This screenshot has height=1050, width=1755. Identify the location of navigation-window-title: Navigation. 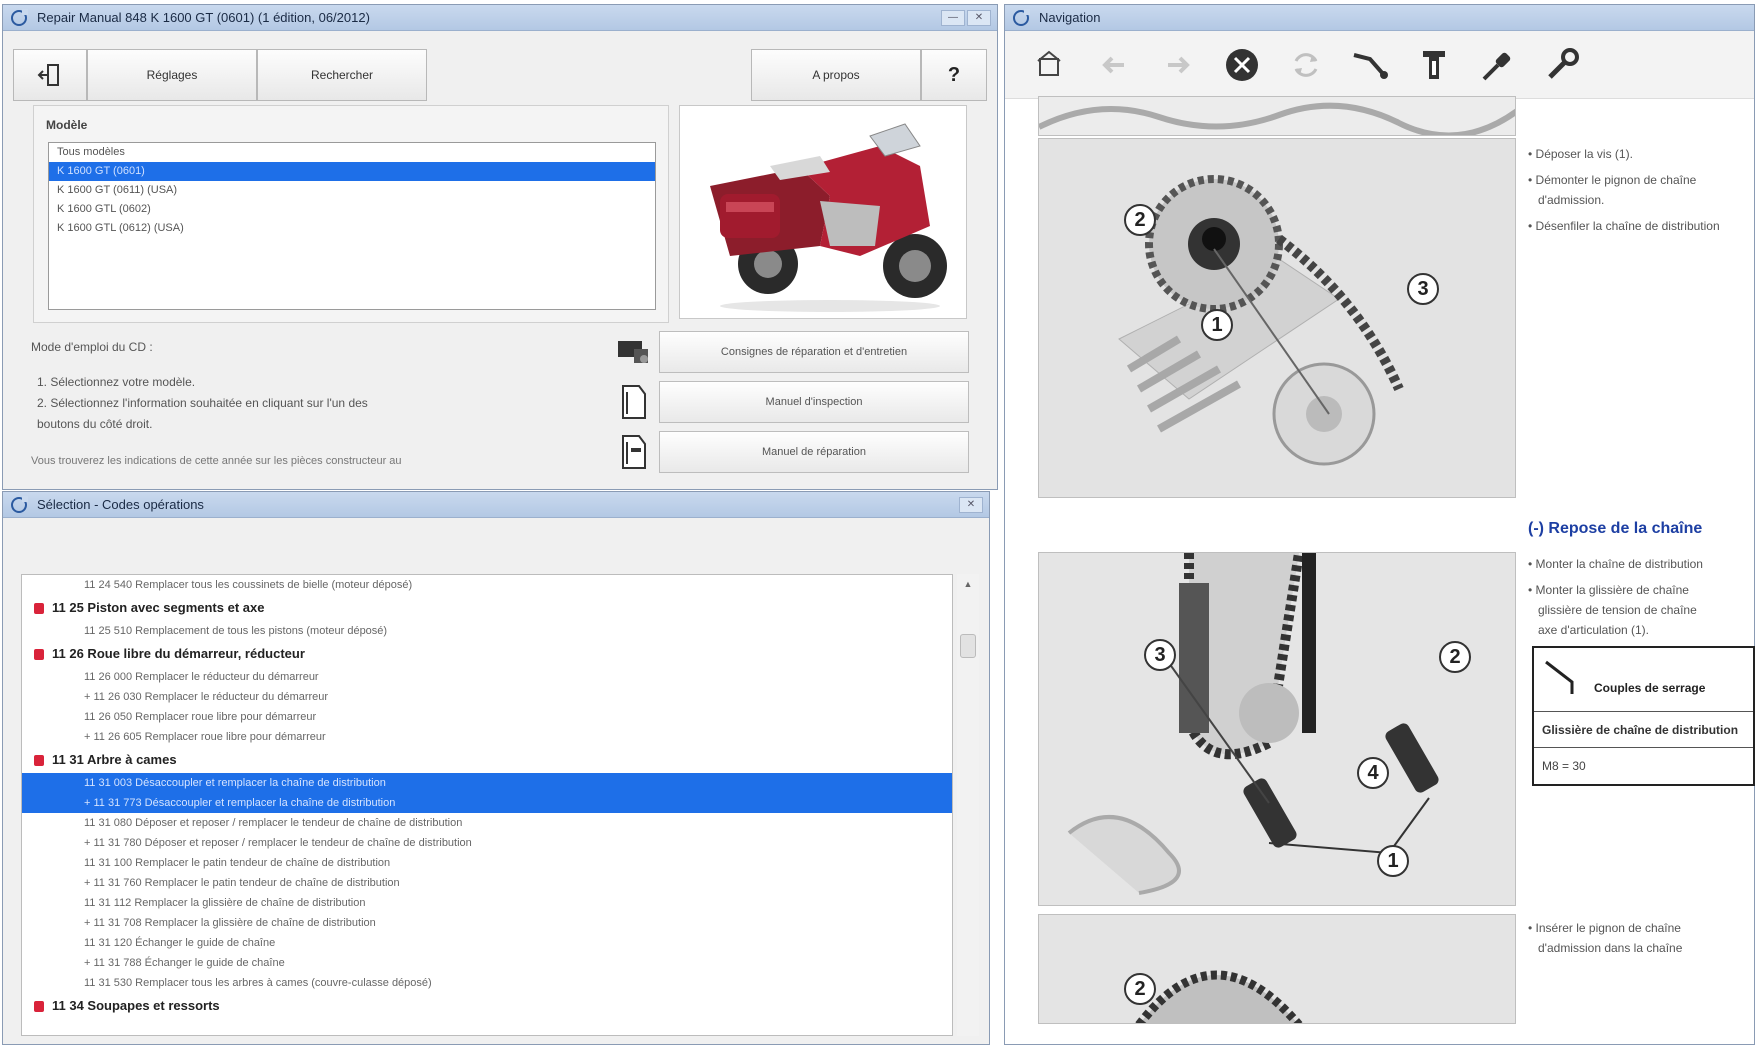
(1070, 17).